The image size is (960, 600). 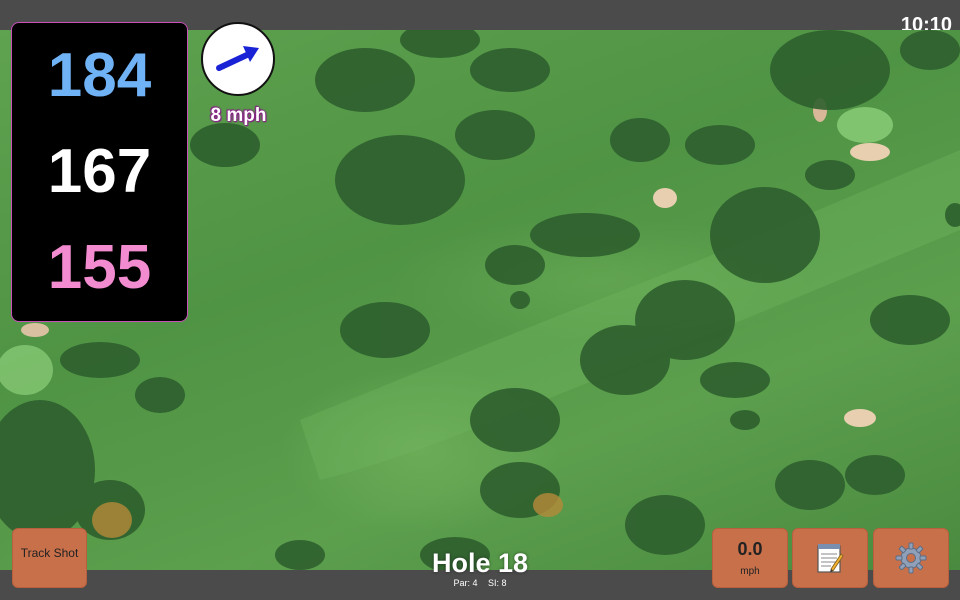 I want to click on speed-button: 0.0 mph, so click(x=750, y=558).